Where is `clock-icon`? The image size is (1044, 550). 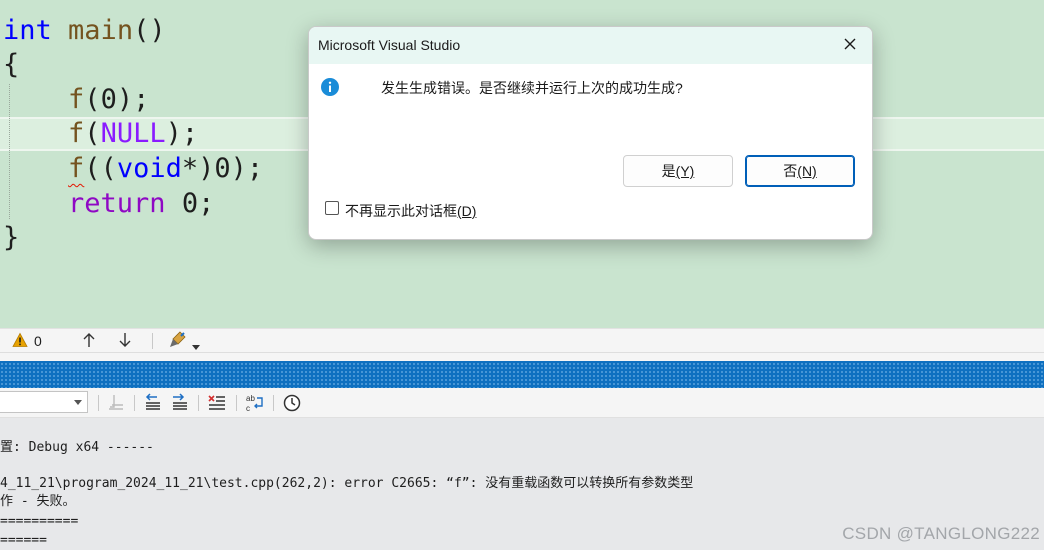
clock-icon is located at coordinates (292, 403).